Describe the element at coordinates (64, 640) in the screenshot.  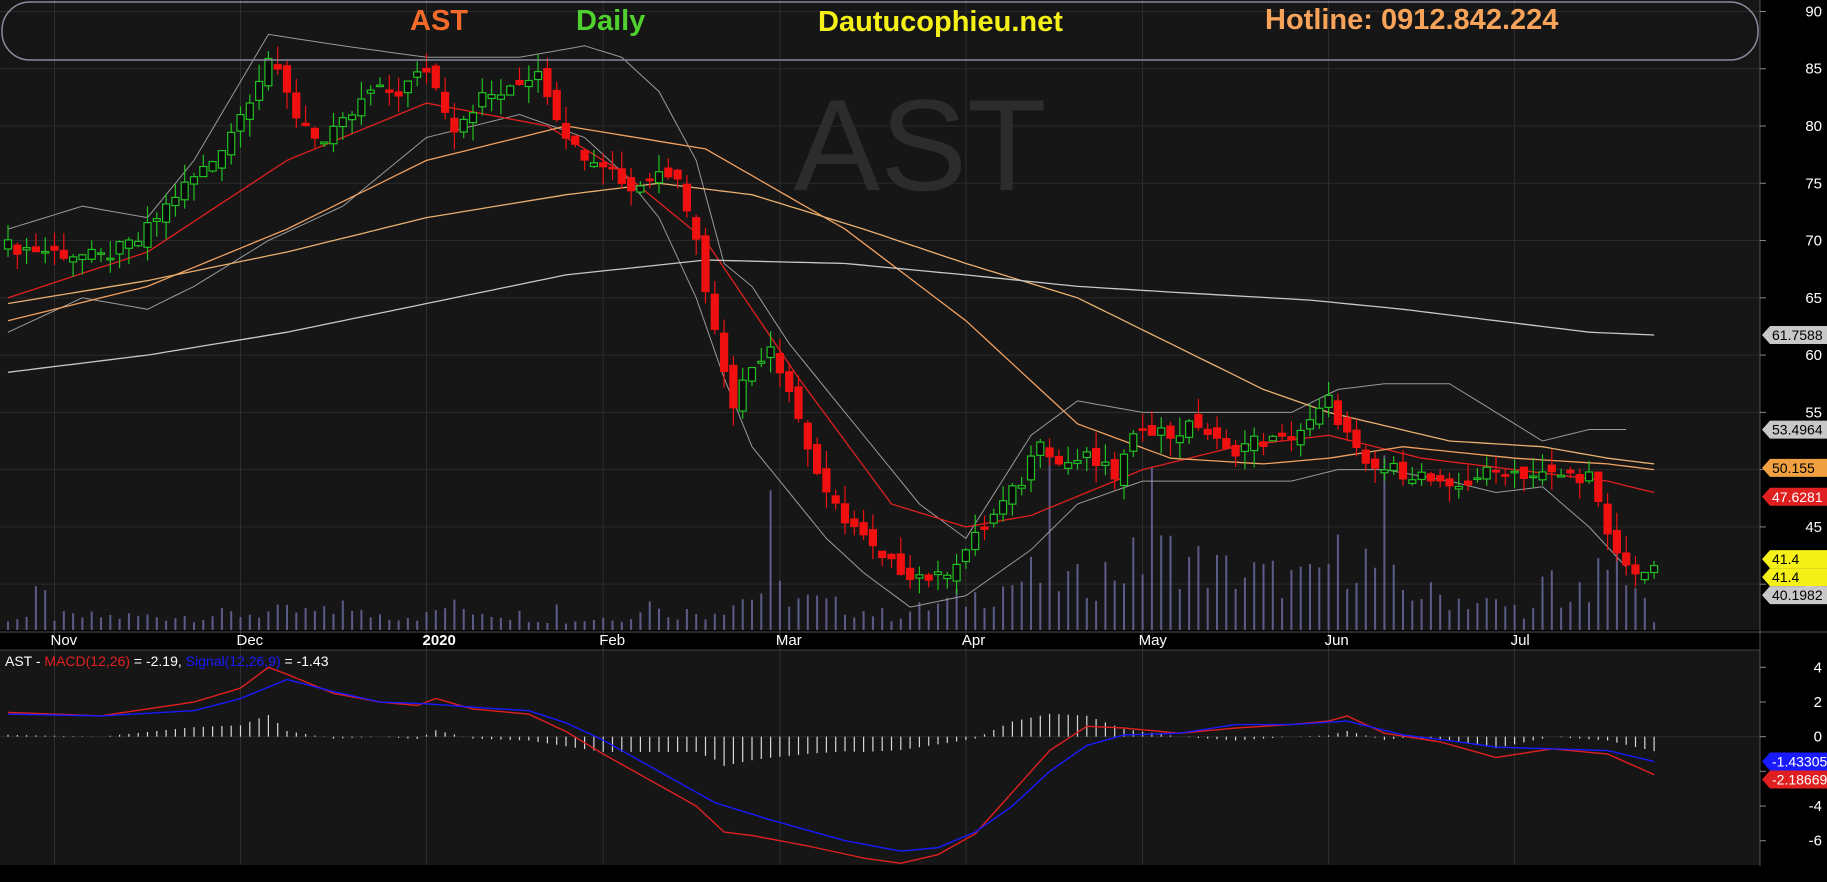
I see `x-tick-label: Nov` at that location.